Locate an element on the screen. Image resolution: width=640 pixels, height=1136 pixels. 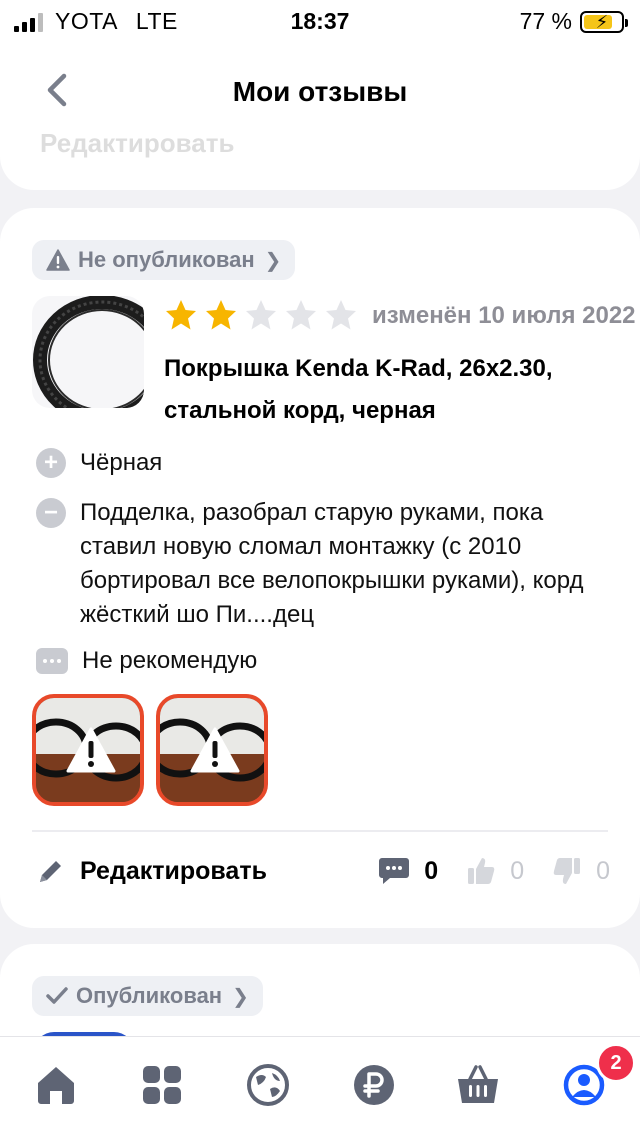
dislikes-counter: 0 is located at coordinates (581, 871).